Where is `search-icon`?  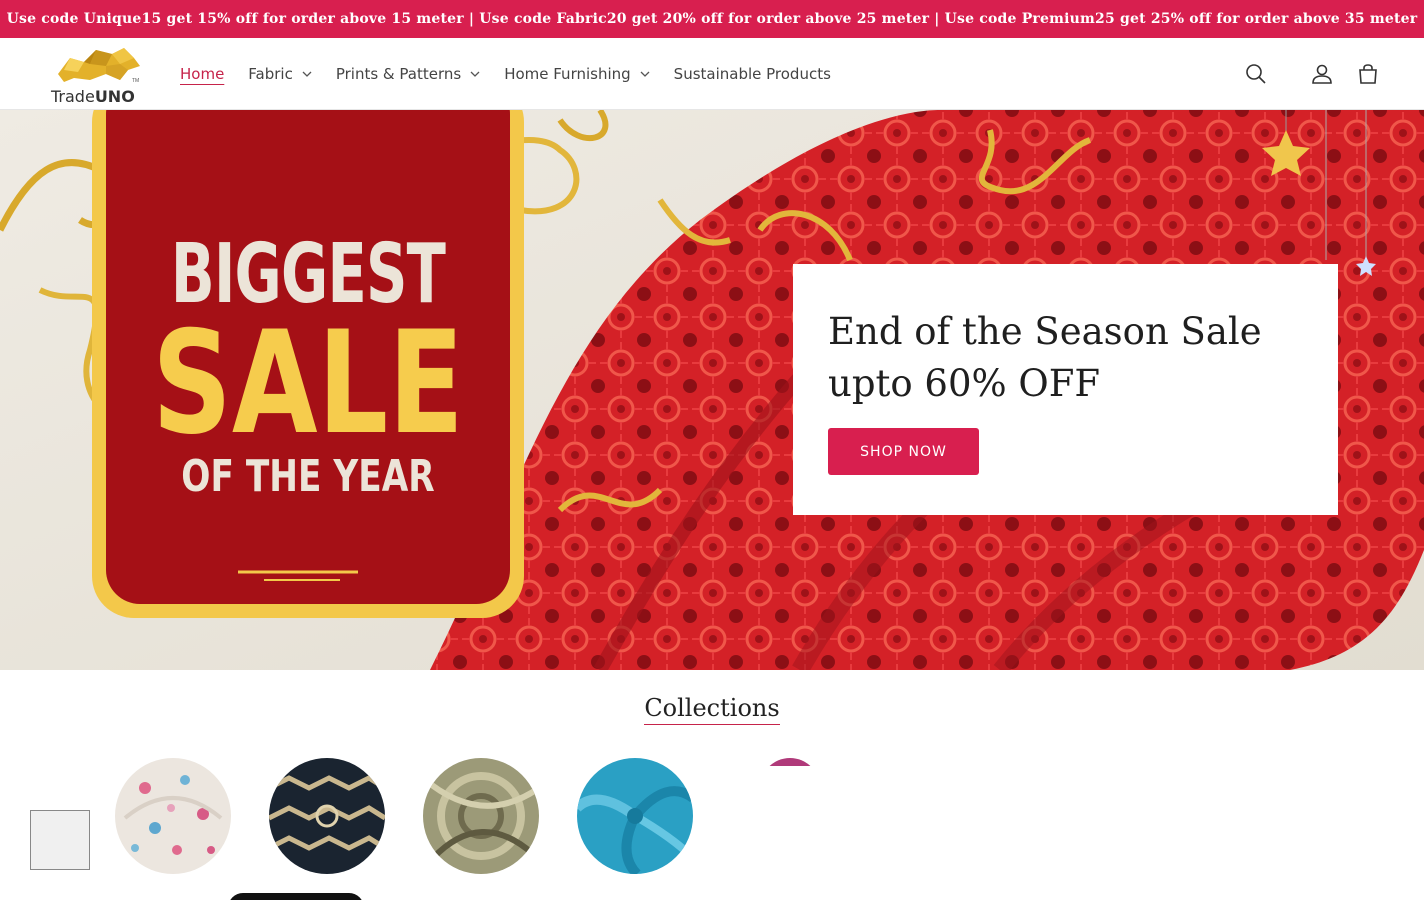 search-icon is located at coordinates (1256, 74).